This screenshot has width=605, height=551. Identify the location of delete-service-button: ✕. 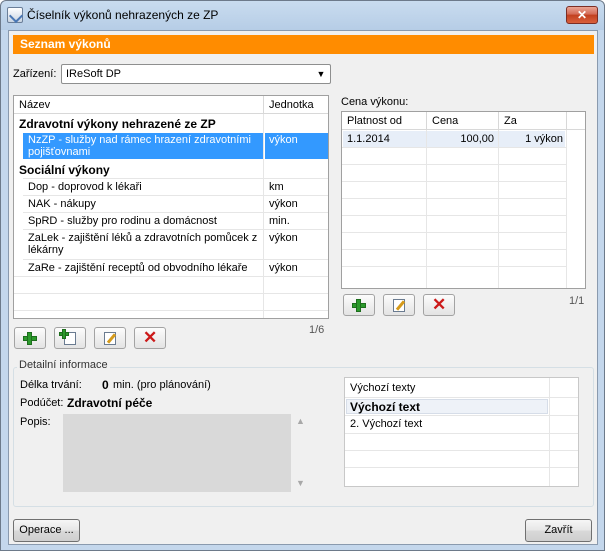
(150, 338).